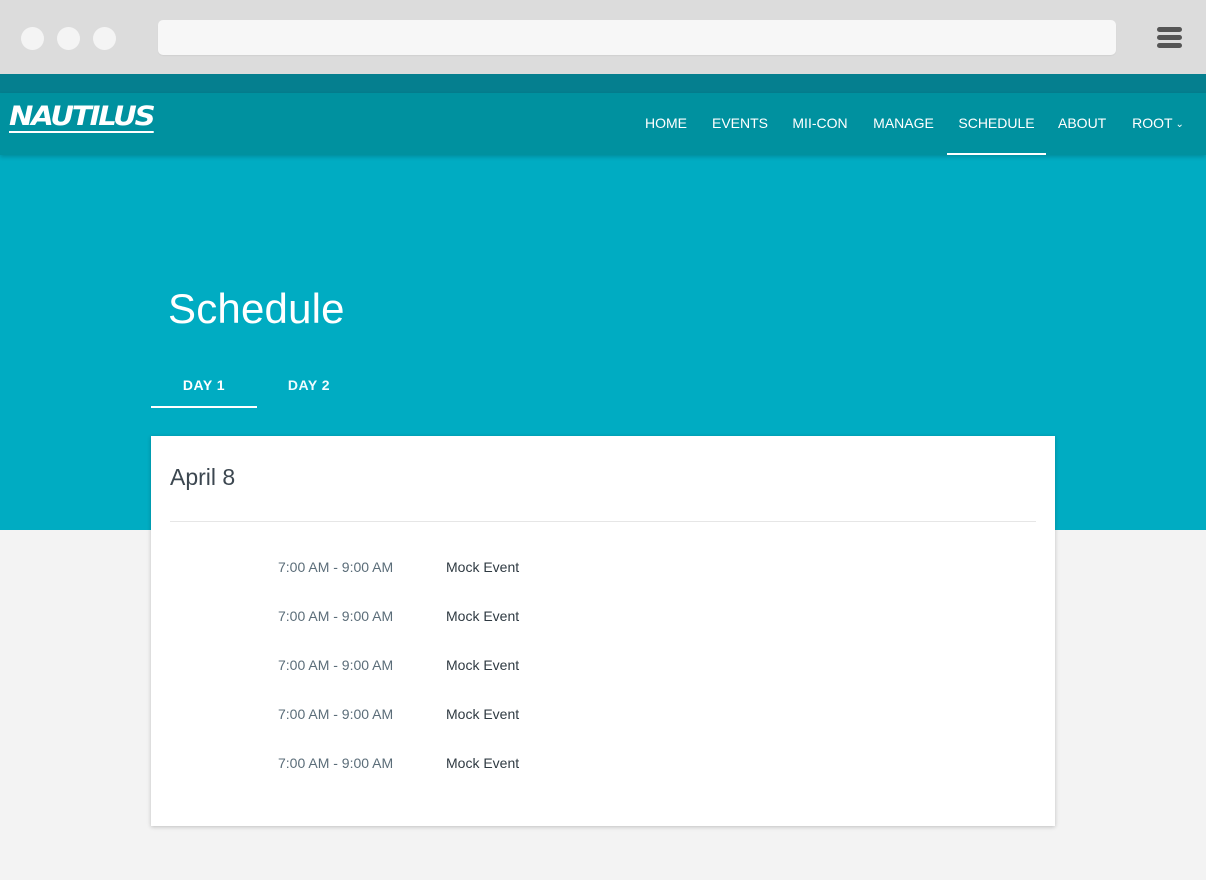 The height and width of the screenshot is (880, 1206). What do you see at coordinates (32, 38) in the screenshot?
I see `window-close-dot` at bounding box center [32, 38].